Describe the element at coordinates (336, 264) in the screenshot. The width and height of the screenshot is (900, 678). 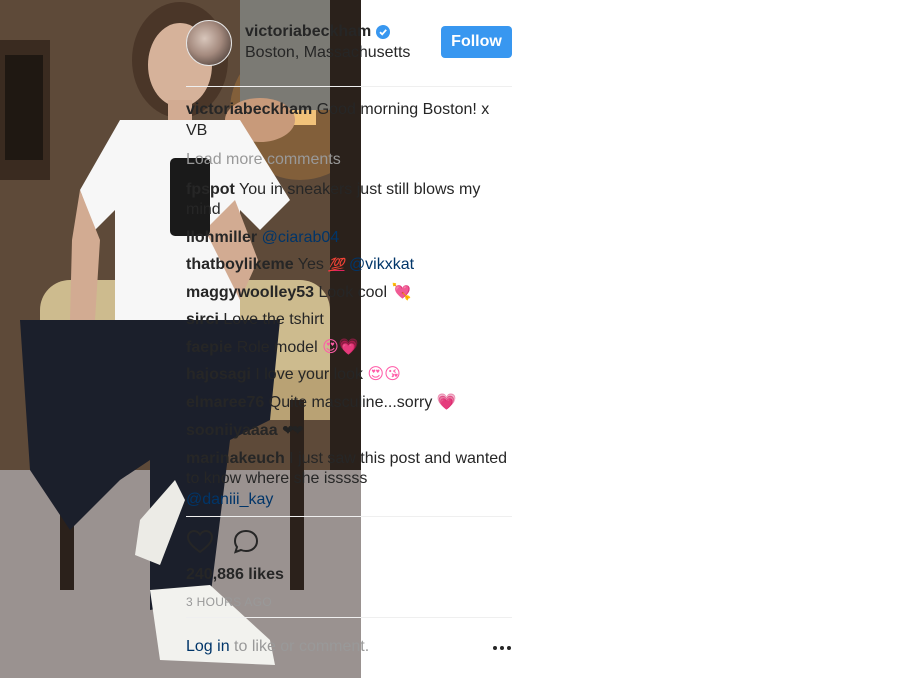
I see `hundred-points-emoji: 💯` at that location.